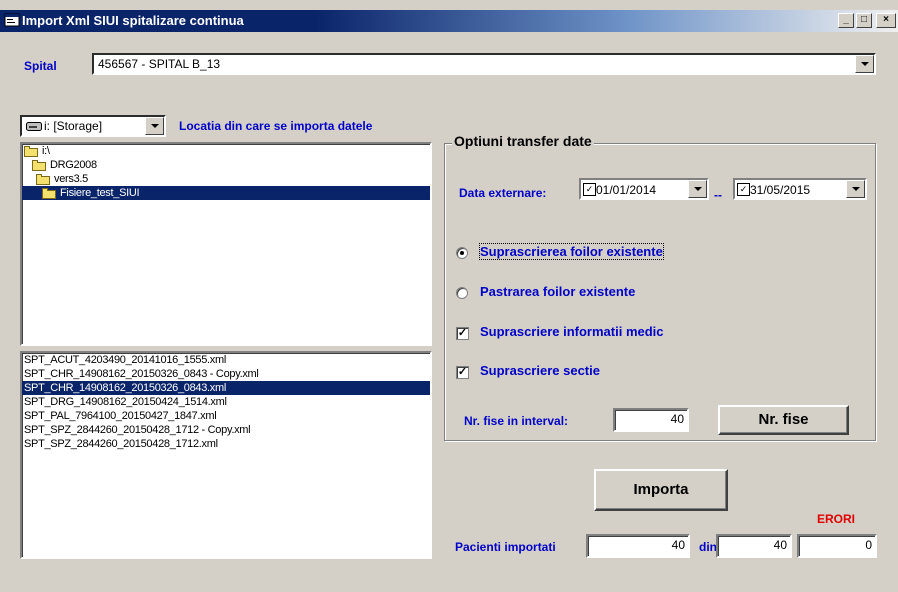  Describe the element at coordinates (462, 333) in the screenshot. I see `checkbox-medic: ✓` at that location.